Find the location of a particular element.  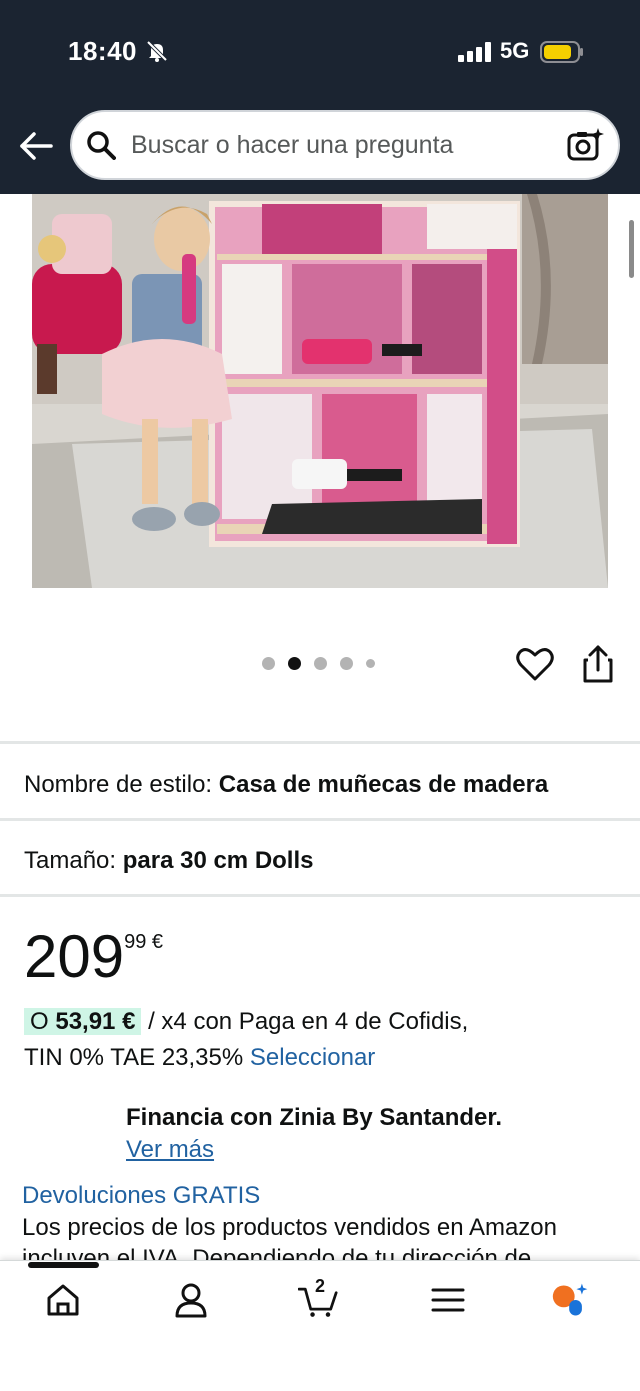

style-value: Casa de muñecas de madera is located at coordinates (383, 784).